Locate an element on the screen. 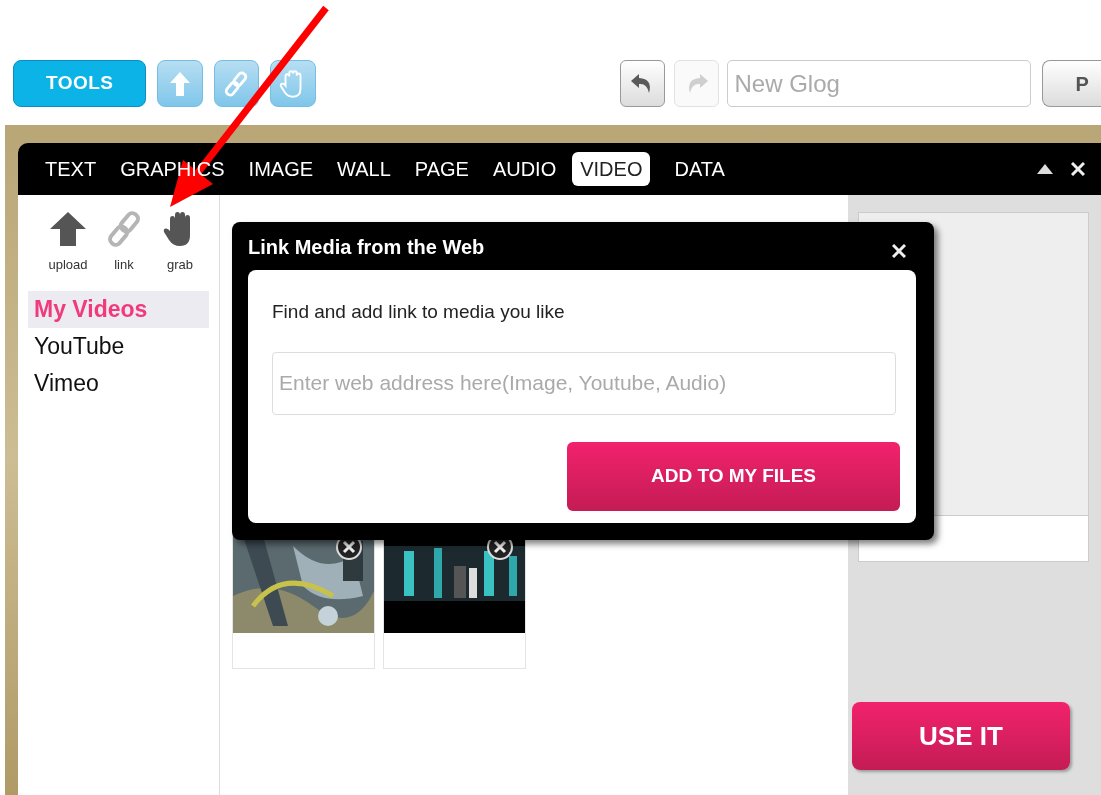  source-item: Vimeo is located at coordinates (118, 383).